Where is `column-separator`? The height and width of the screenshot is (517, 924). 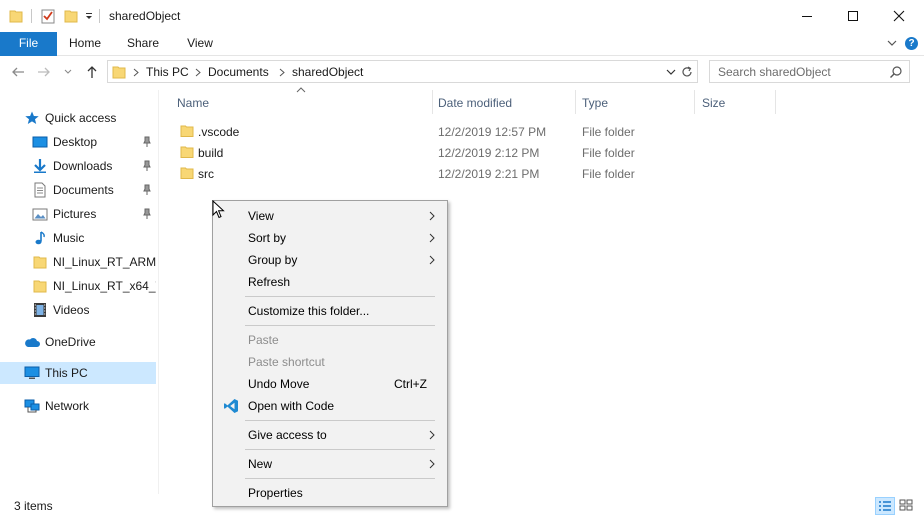
column-separator is located at coordinates (775, 102).